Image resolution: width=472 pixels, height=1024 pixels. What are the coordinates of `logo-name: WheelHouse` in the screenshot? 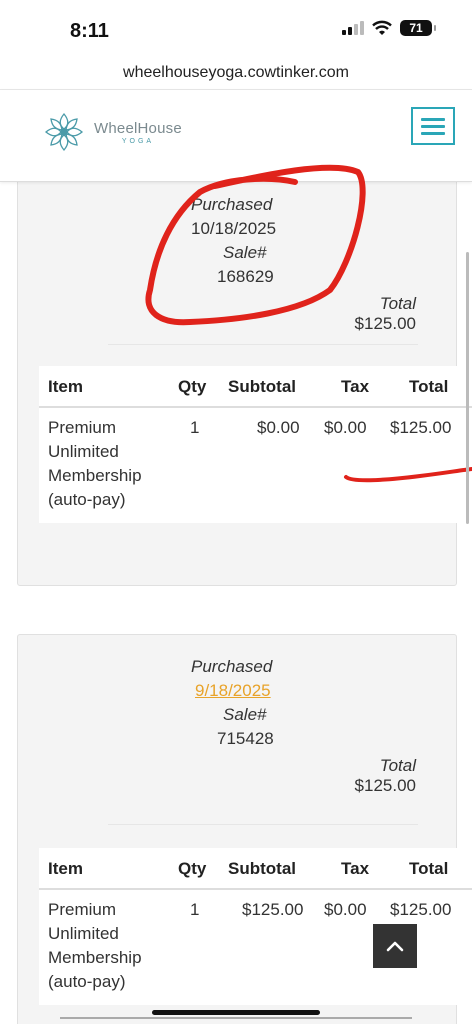 It's located at (138, 128).